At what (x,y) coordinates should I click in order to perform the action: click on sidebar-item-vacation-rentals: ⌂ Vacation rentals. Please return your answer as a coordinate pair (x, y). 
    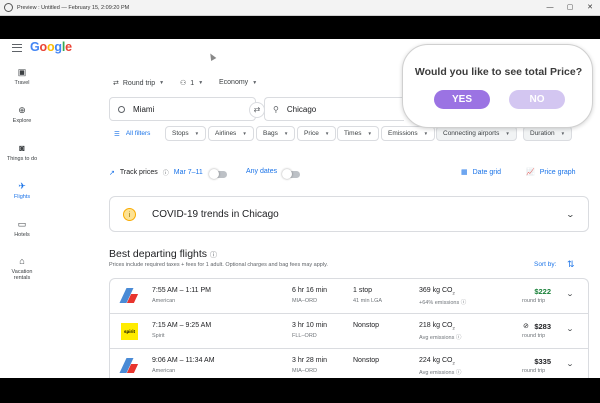
    Looking at the image, I should click on (22, 268).